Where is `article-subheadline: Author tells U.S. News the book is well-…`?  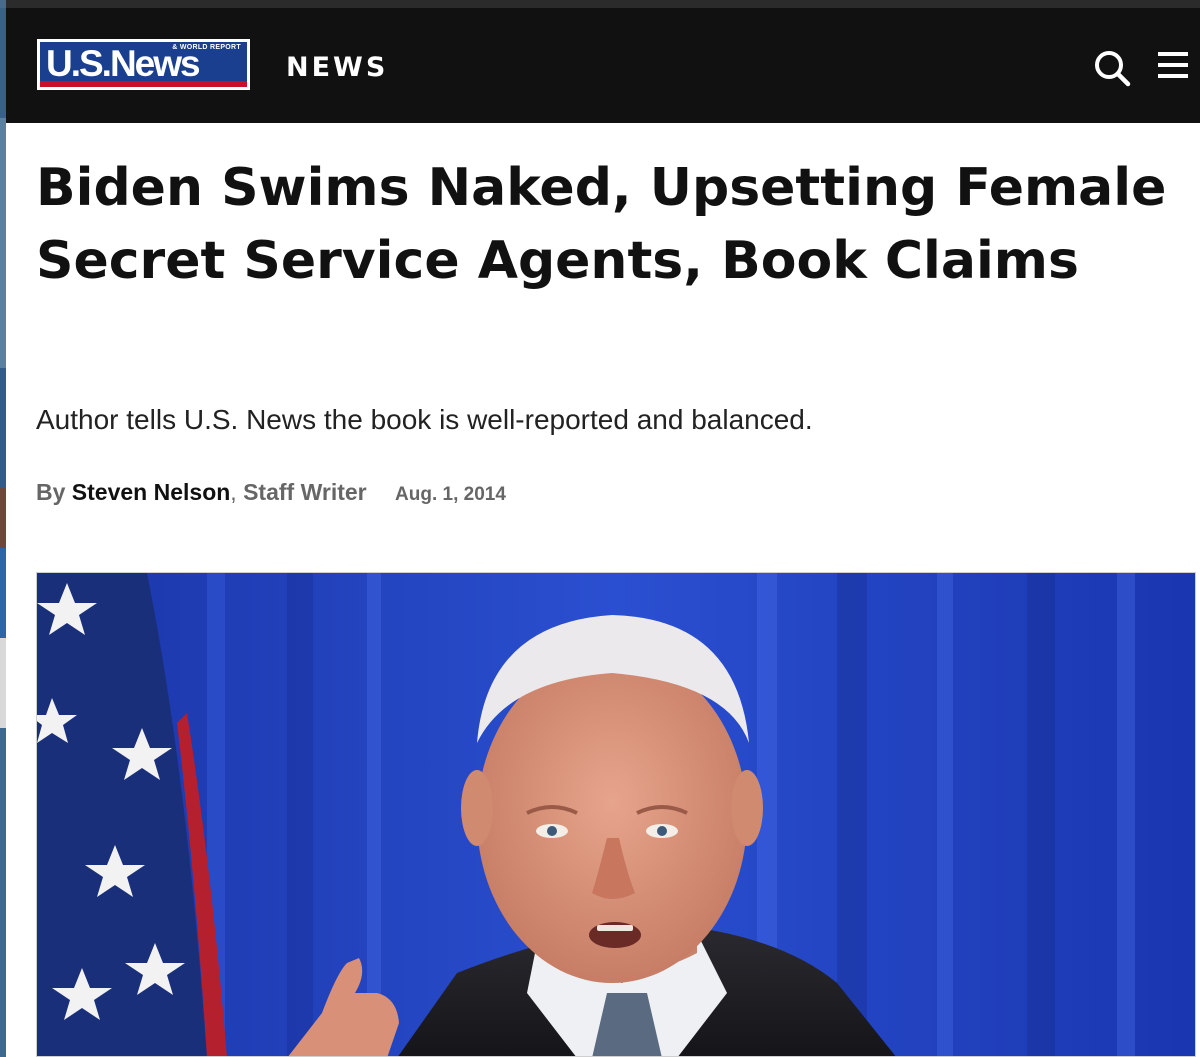 article-subheadline: Author tells U.S. News the book is well-… is located at coordinates (424, 419).